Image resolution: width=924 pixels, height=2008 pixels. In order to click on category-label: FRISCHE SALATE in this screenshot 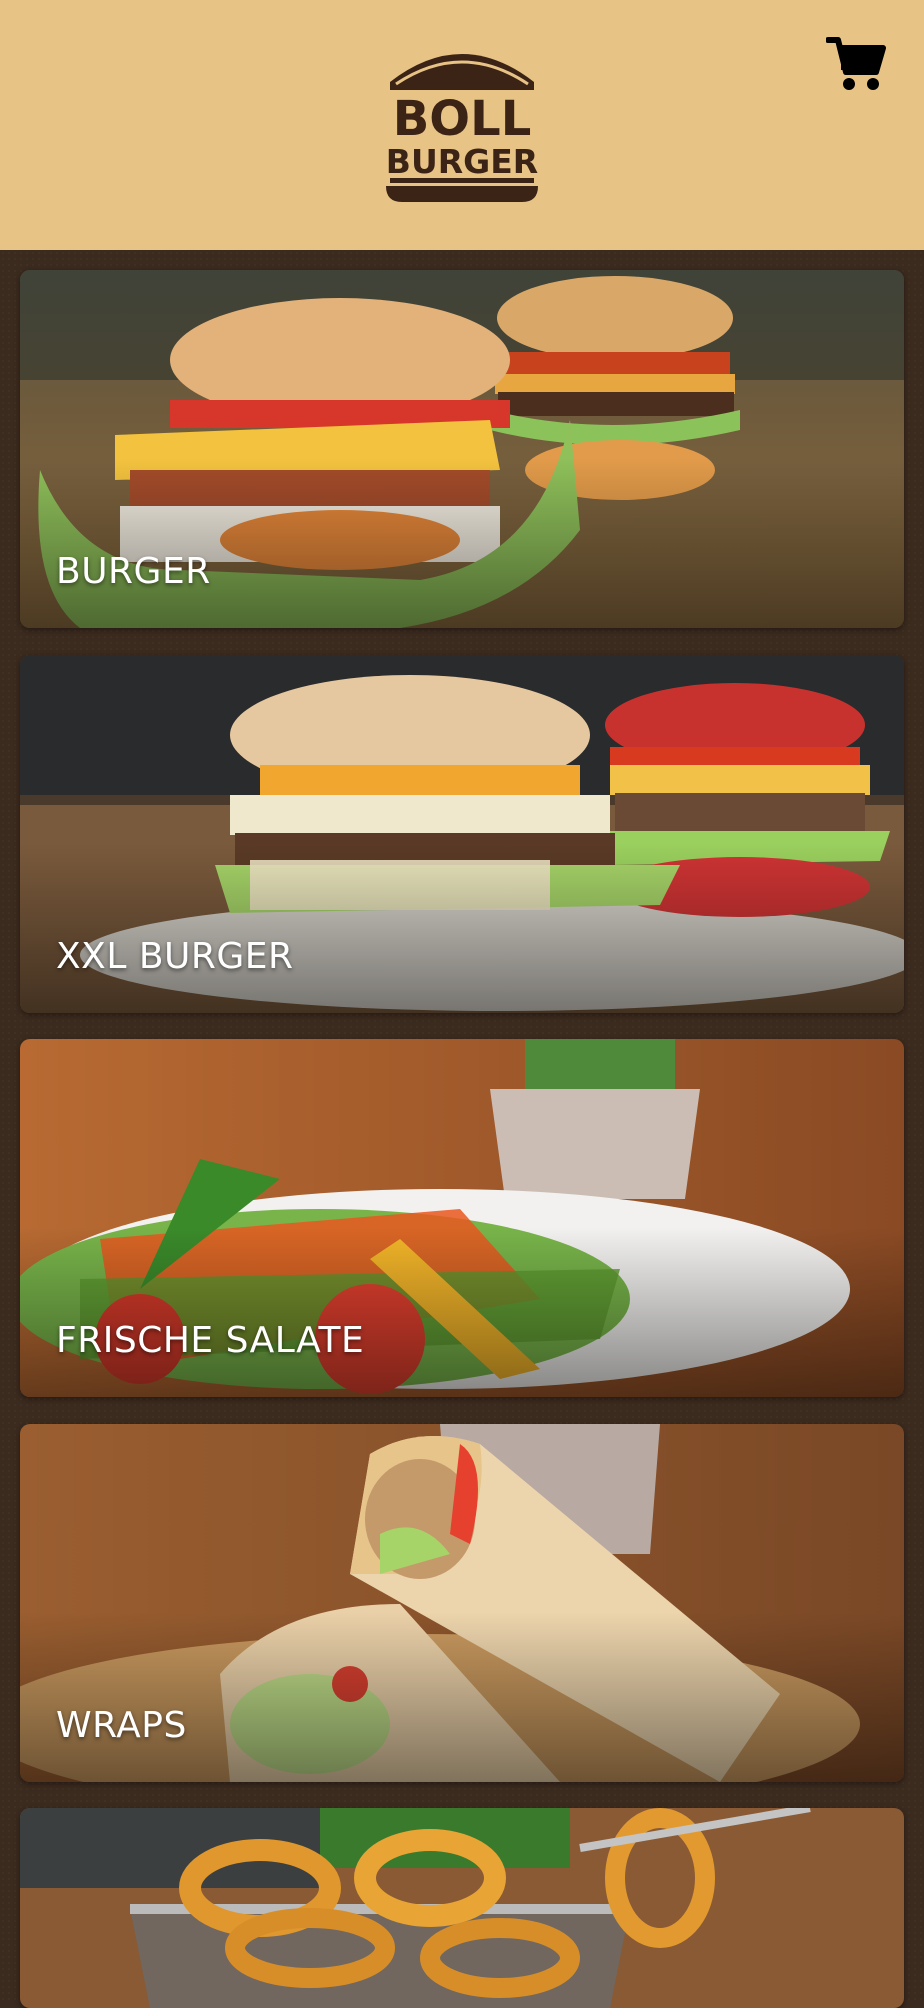, I will do `click(210, 1340)`.